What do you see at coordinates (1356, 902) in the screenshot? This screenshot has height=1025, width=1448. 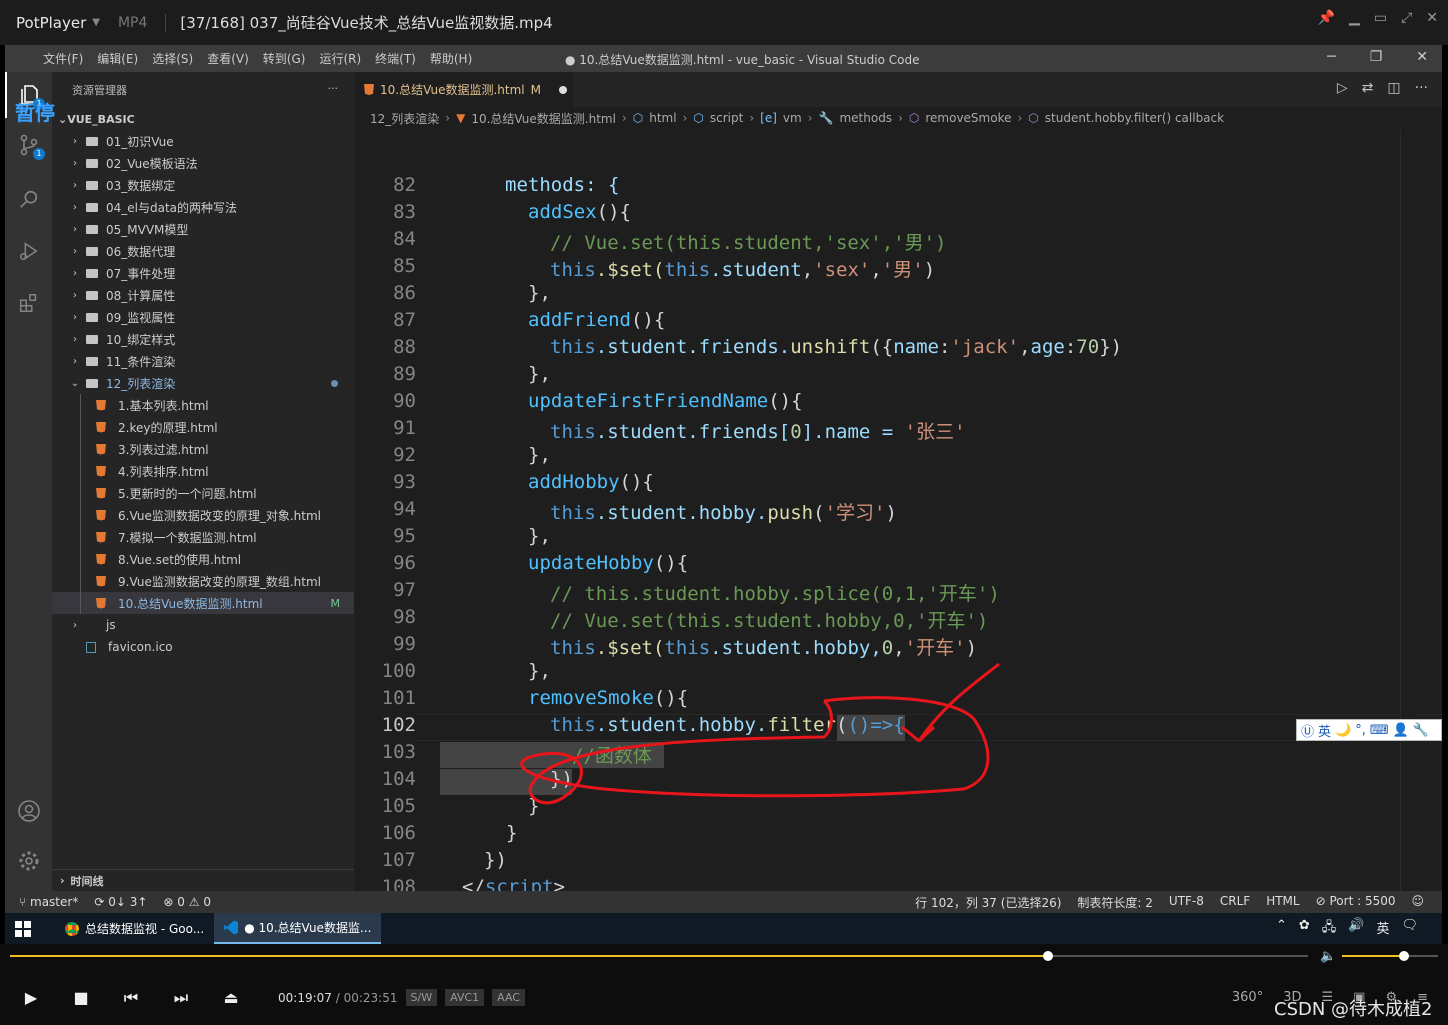 I see `live-server-port: ⊘ Port : 5500` at bounding box center [1356, 902].